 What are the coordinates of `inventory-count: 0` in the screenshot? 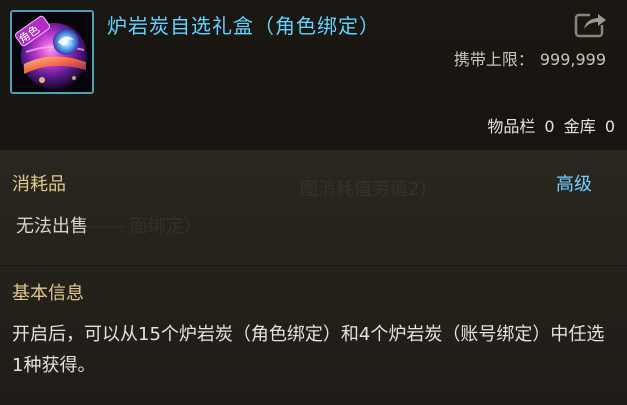 It's located at (549, 126).